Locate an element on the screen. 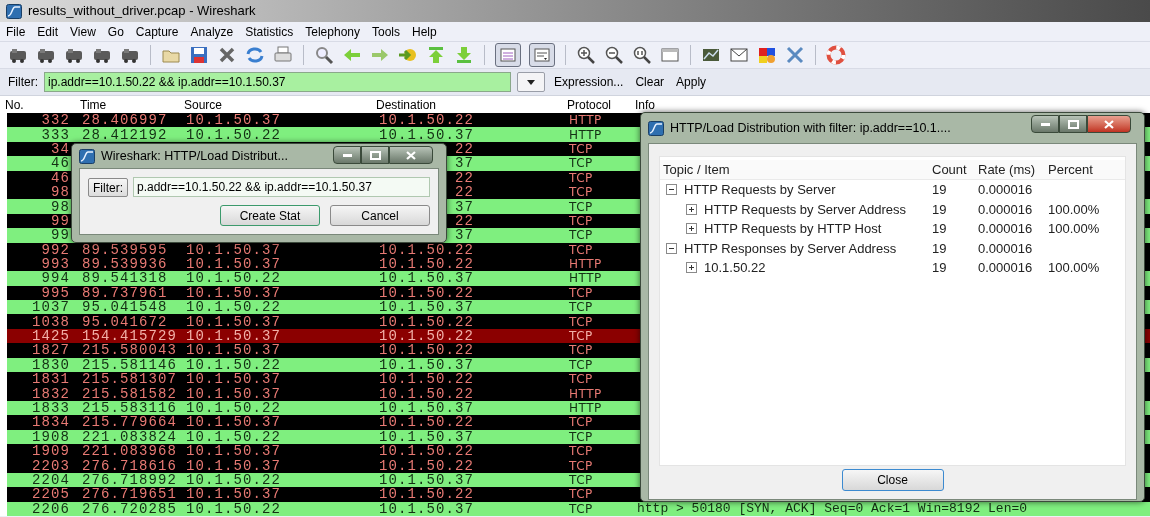 The width and height of the screenshot is (1150, 517). column-header: Rate (ms) is located at coordinates (1007, 169).